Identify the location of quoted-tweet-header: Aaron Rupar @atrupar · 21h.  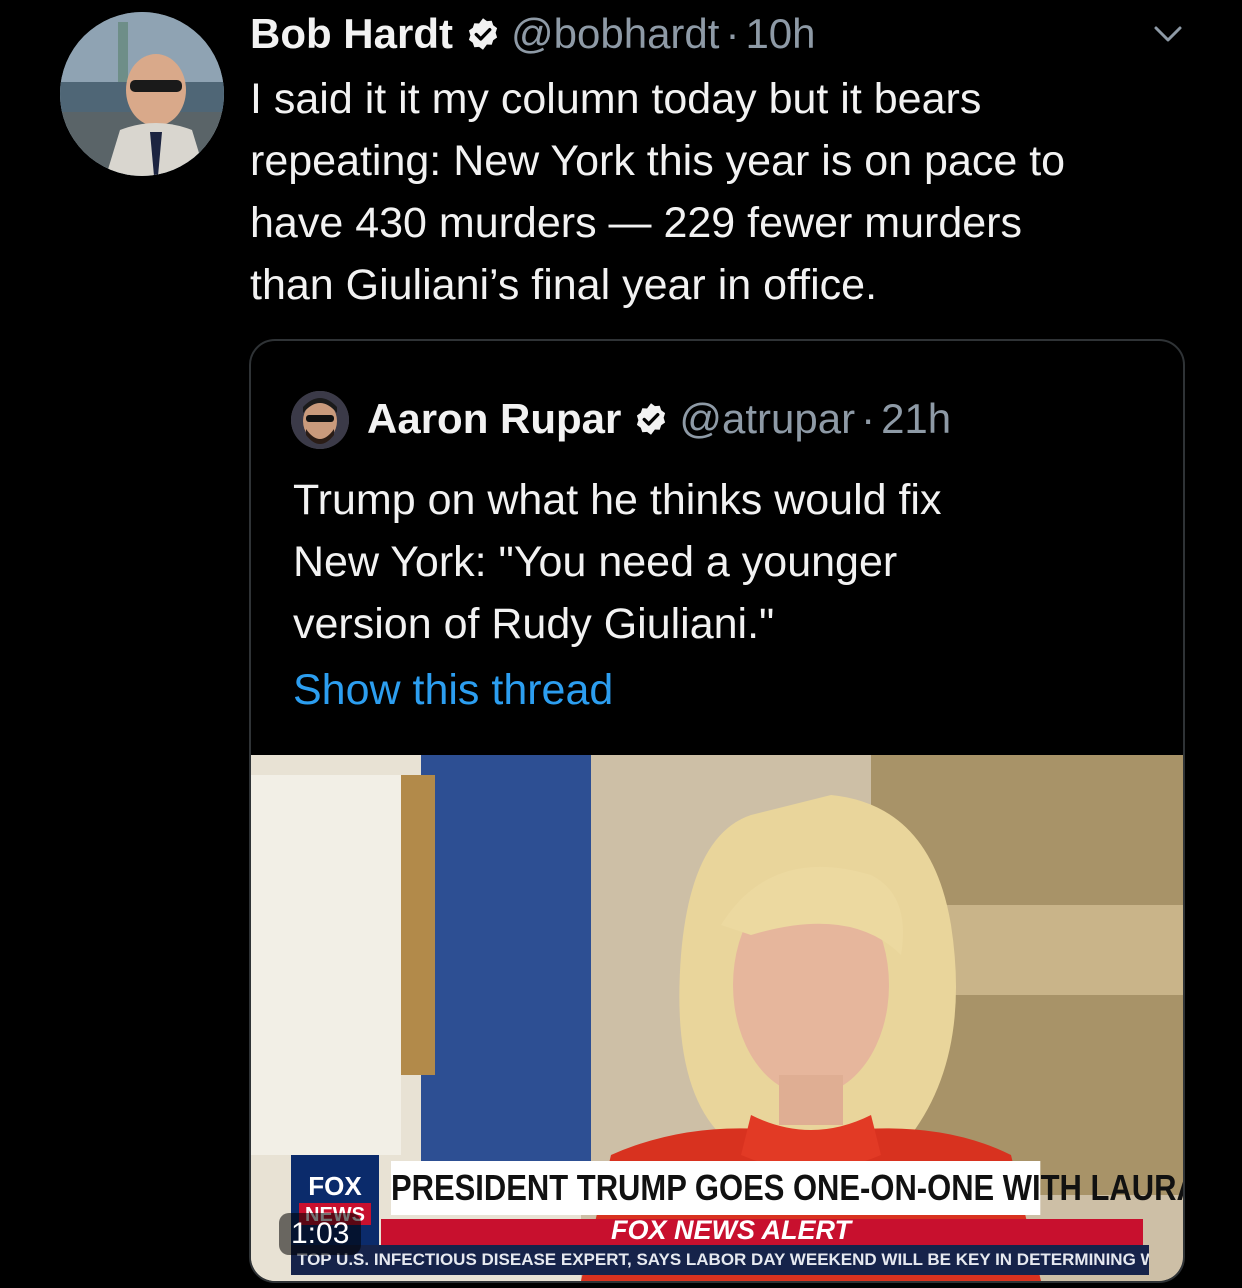
(659, 419).